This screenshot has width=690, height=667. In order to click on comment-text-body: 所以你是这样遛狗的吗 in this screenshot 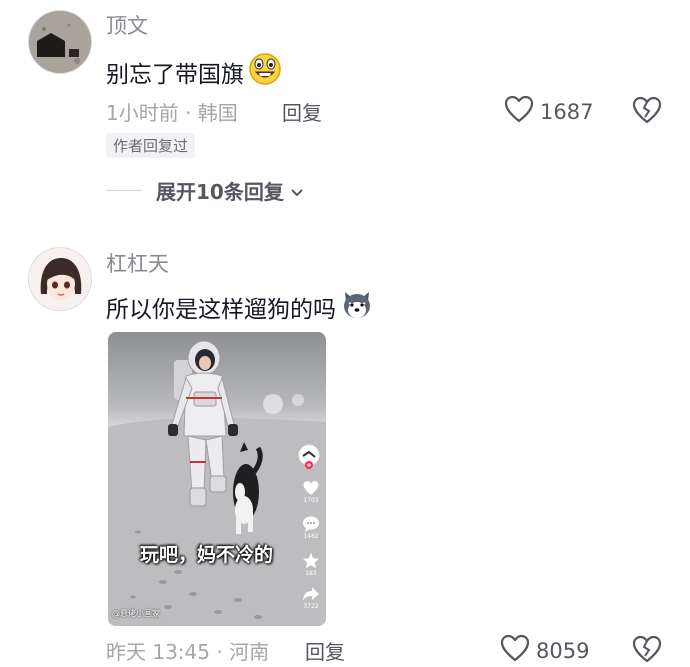, I will do `click(221, 310)`.